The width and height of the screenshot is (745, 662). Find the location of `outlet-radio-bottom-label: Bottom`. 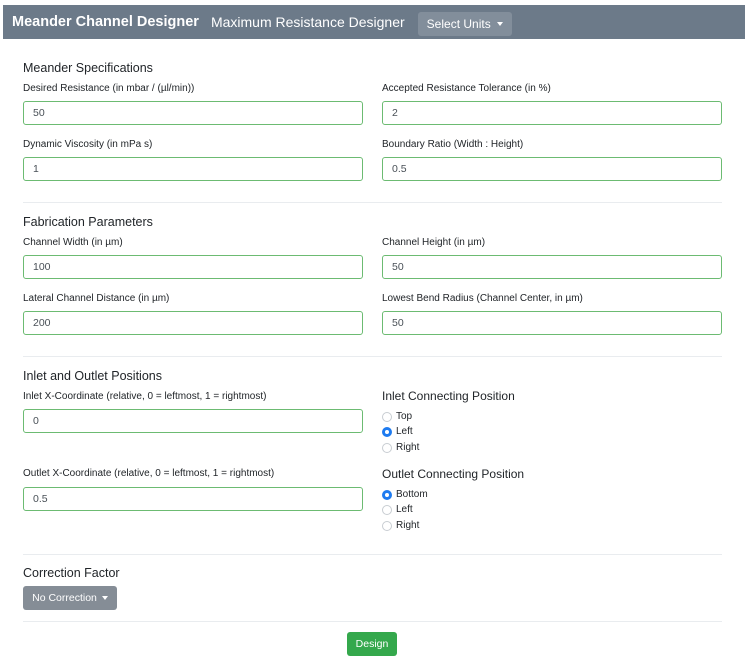

outlet-radio-bottom-label: Bottom is located at coordinates (412, 494).